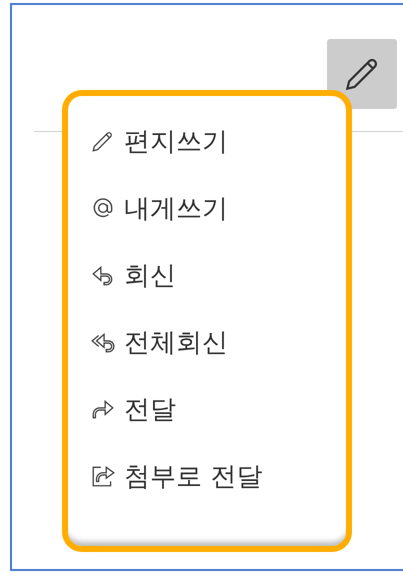  I want to click on menu-item: 전달, so click(218, 409).